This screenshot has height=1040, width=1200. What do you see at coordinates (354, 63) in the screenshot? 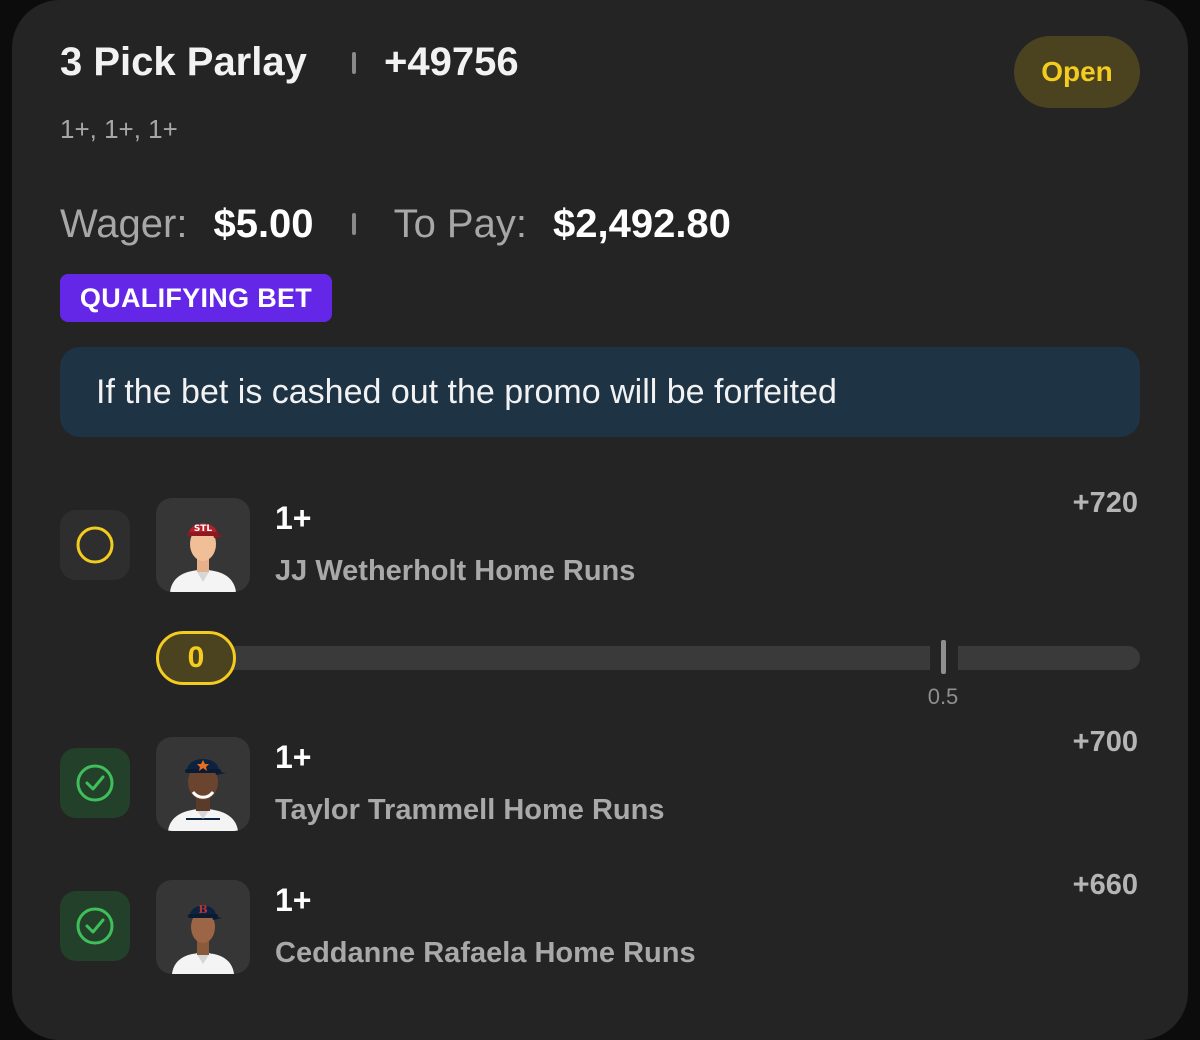
I see `title-divider` at bounding box center [354, 63].